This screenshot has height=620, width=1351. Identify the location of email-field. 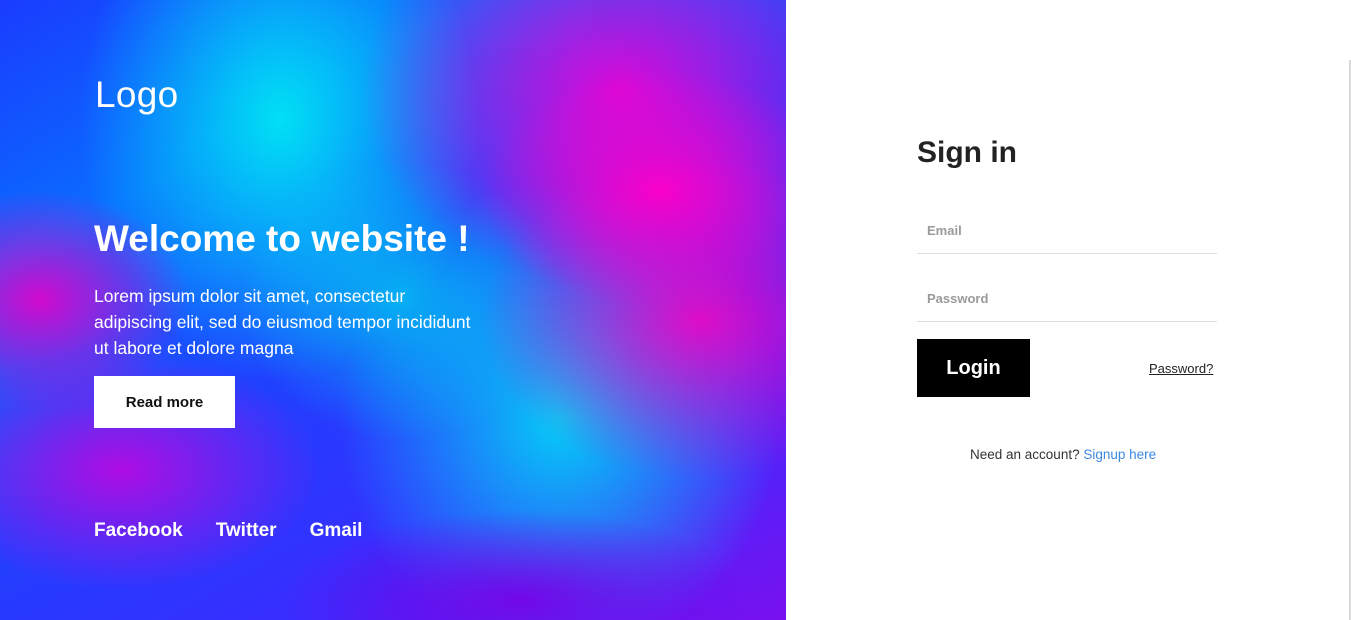
(1067, 230).